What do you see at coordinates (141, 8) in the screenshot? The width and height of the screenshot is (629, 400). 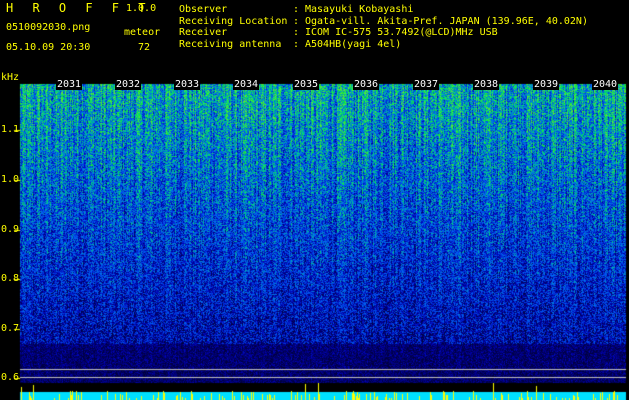 I see `app-version: 1.0.0` at bounding box center [141, 8].